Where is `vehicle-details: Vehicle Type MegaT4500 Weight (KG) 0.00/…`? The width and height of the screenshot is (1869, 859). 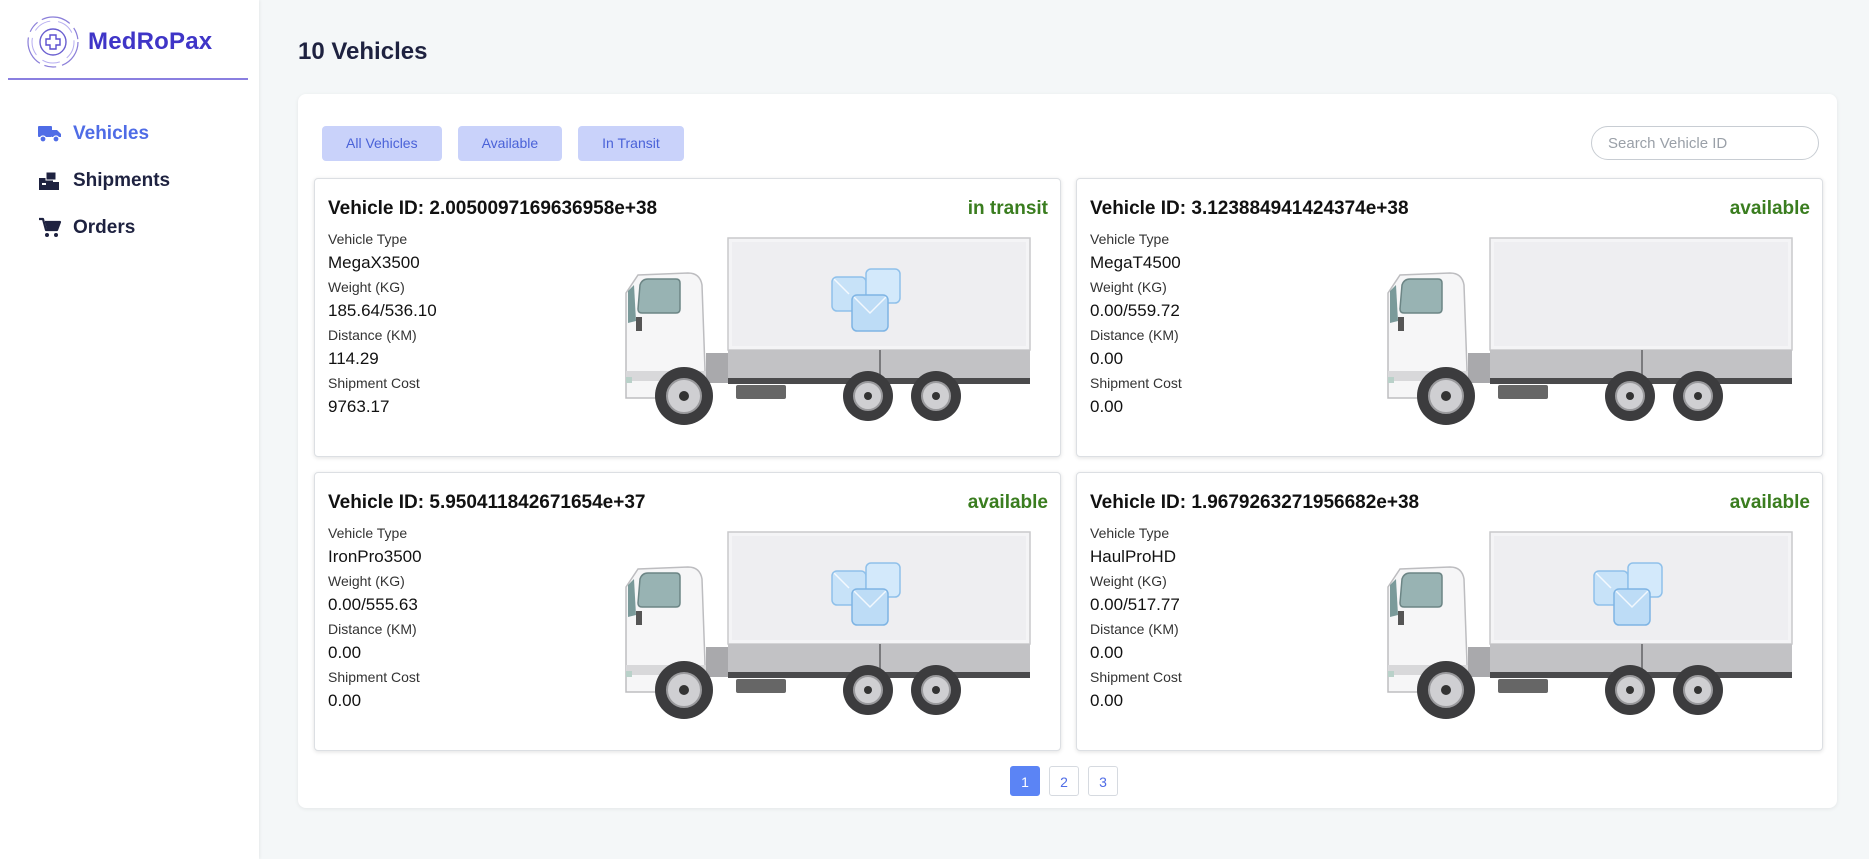
vehicle-details: Vehicle Type MegaT4500 Weight (KG) 0.00/… is located at coordinates (1136, 325).